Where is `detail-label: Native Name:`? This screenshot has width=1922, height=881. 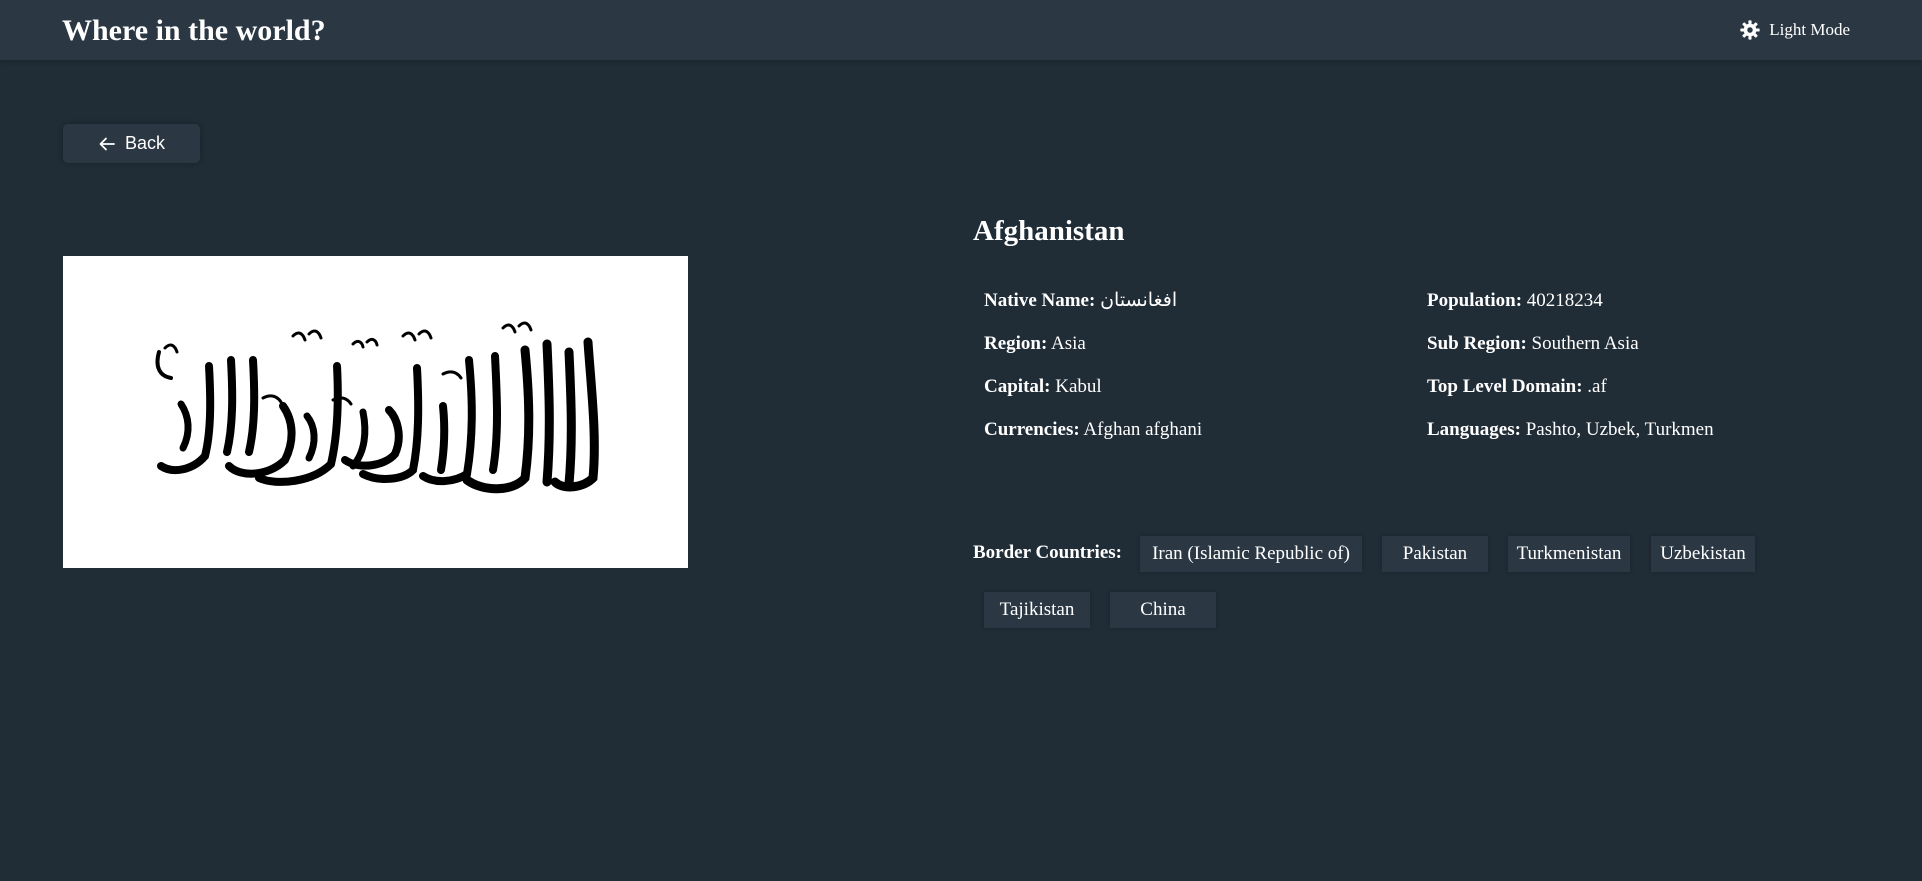
detail-label: Native Name: is located at coordinates (1040, 300).